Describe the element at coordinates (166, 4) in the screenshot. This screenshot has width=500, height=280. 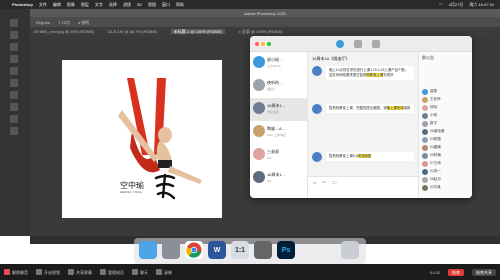
I see `menu-item: 窗口` at that location.